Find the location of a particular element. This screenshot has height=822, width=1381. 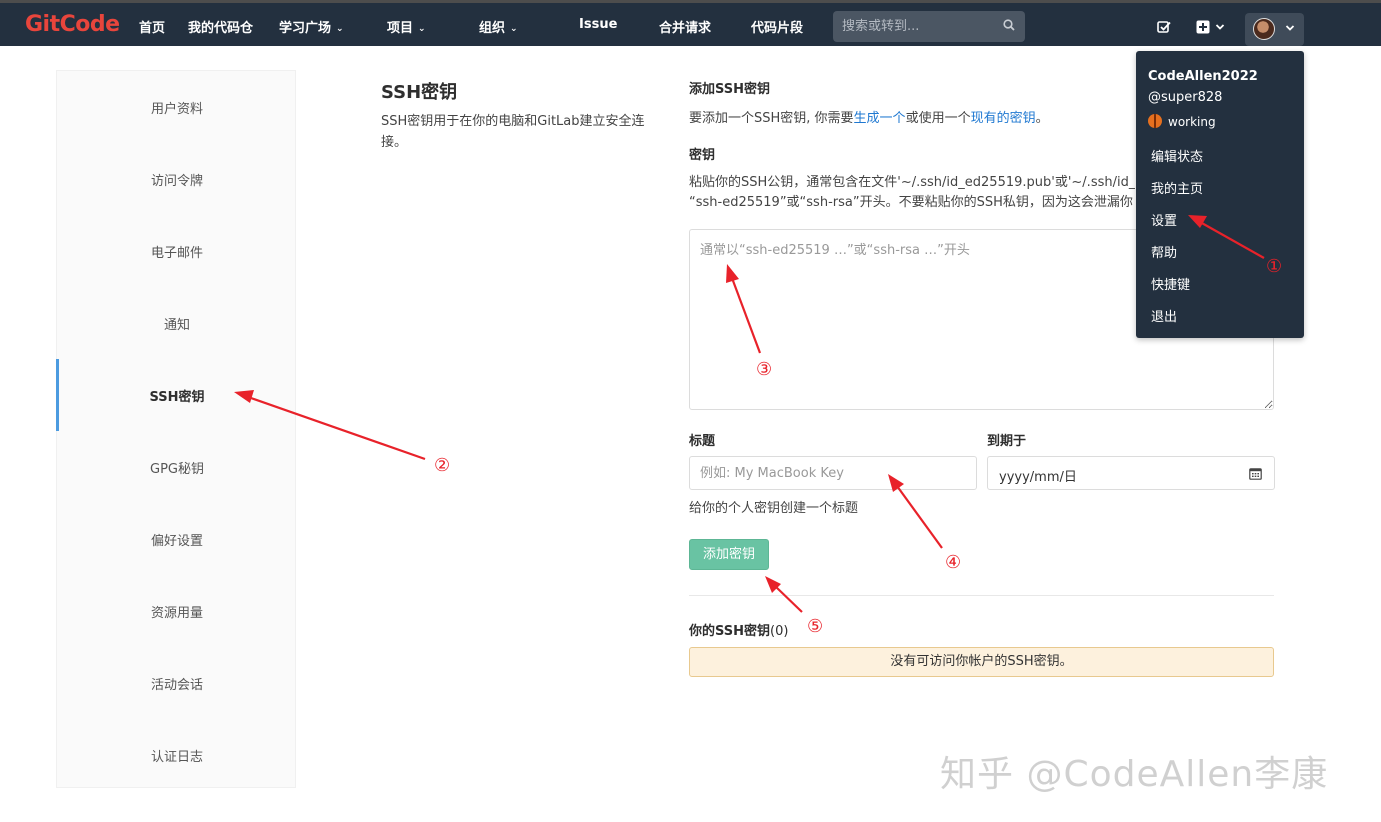

sidebar-item-ssh-keys: SSH密钥 is located at coordinates (176, 395).